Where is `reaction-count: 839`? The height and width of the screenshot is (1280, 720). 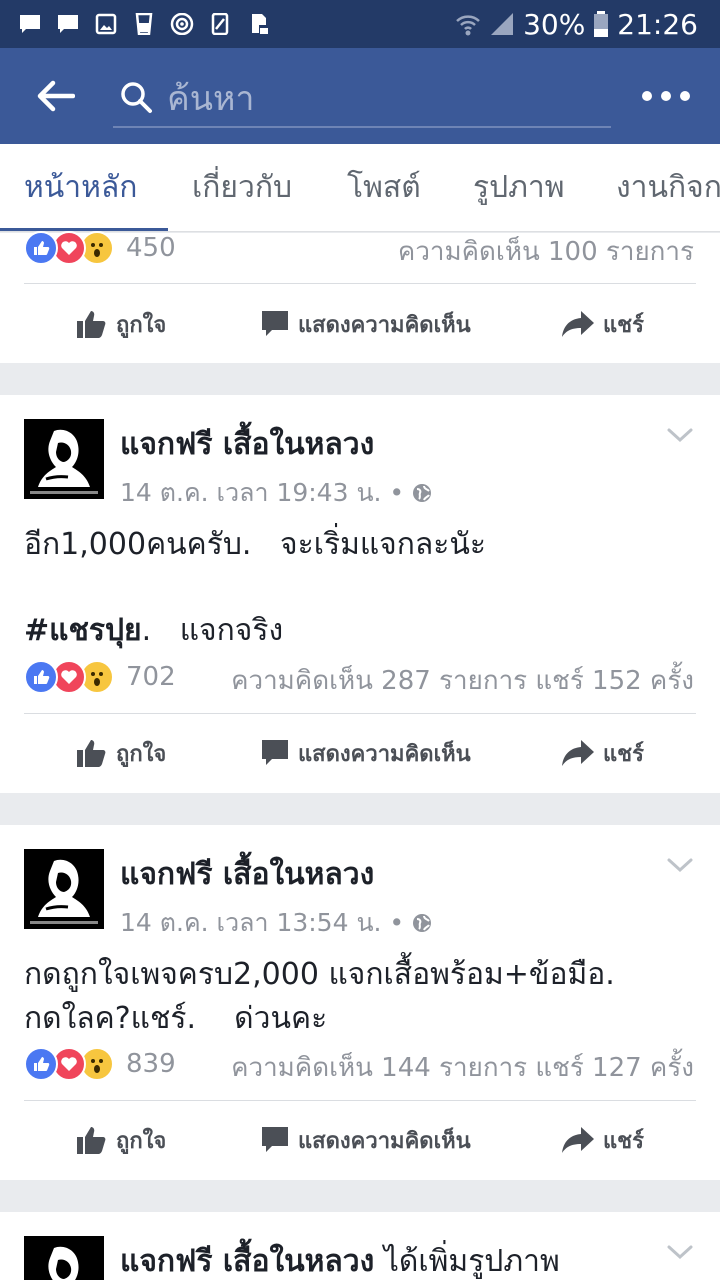 reaction-count: 839 is located at coordinates (151, 1064).